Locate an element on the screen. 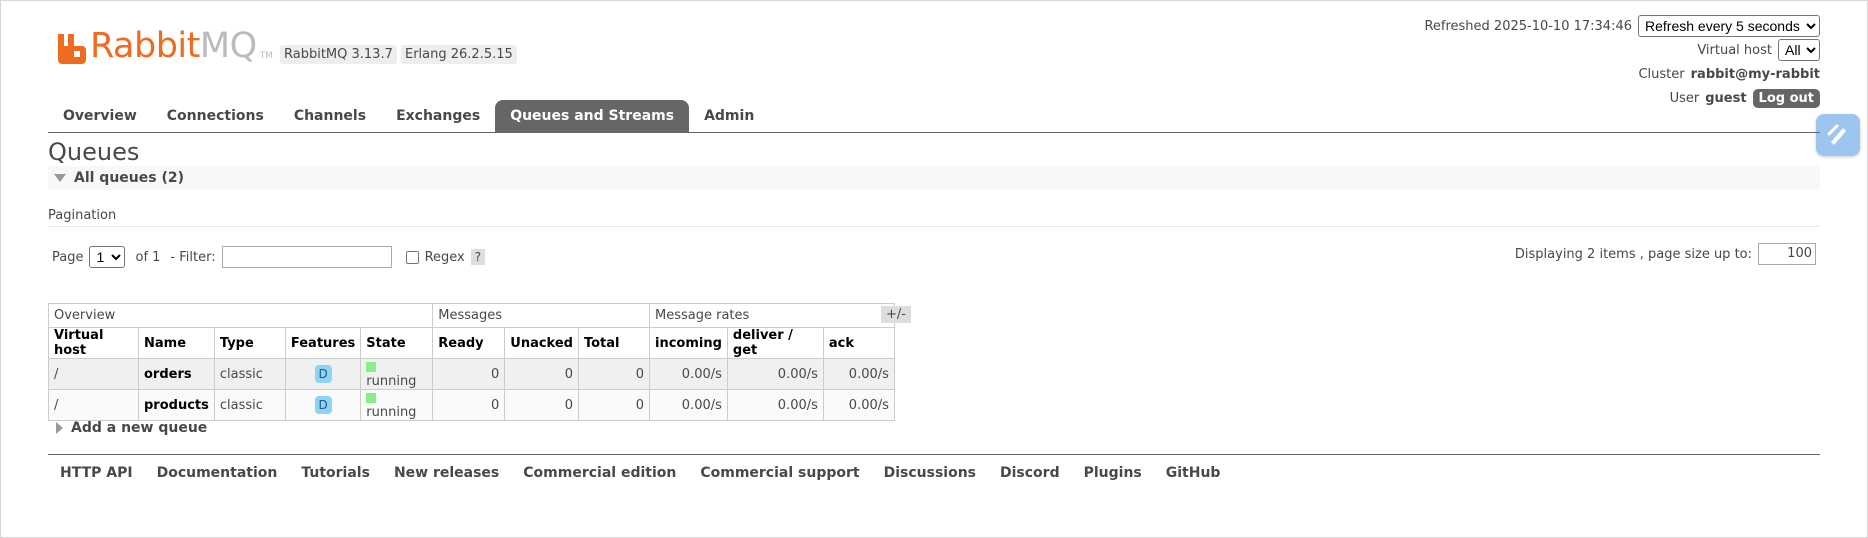 Image resolution: width=1868 pixels, height=538 pixels. column-header-incoming: incoming is located at coordinates (688, 343).